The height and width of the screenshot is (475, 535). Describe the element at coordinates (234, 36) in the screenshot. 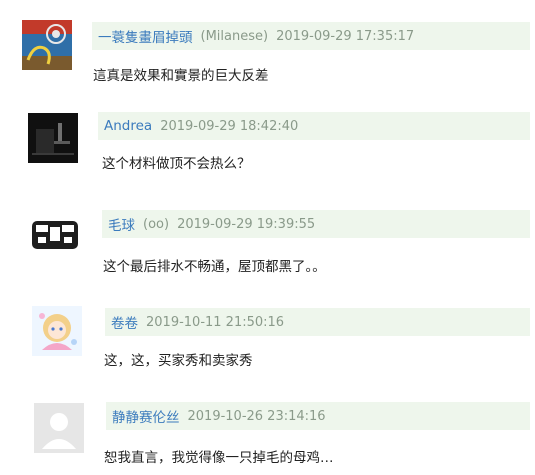

I see `nickname: (Milanese)` at that location.